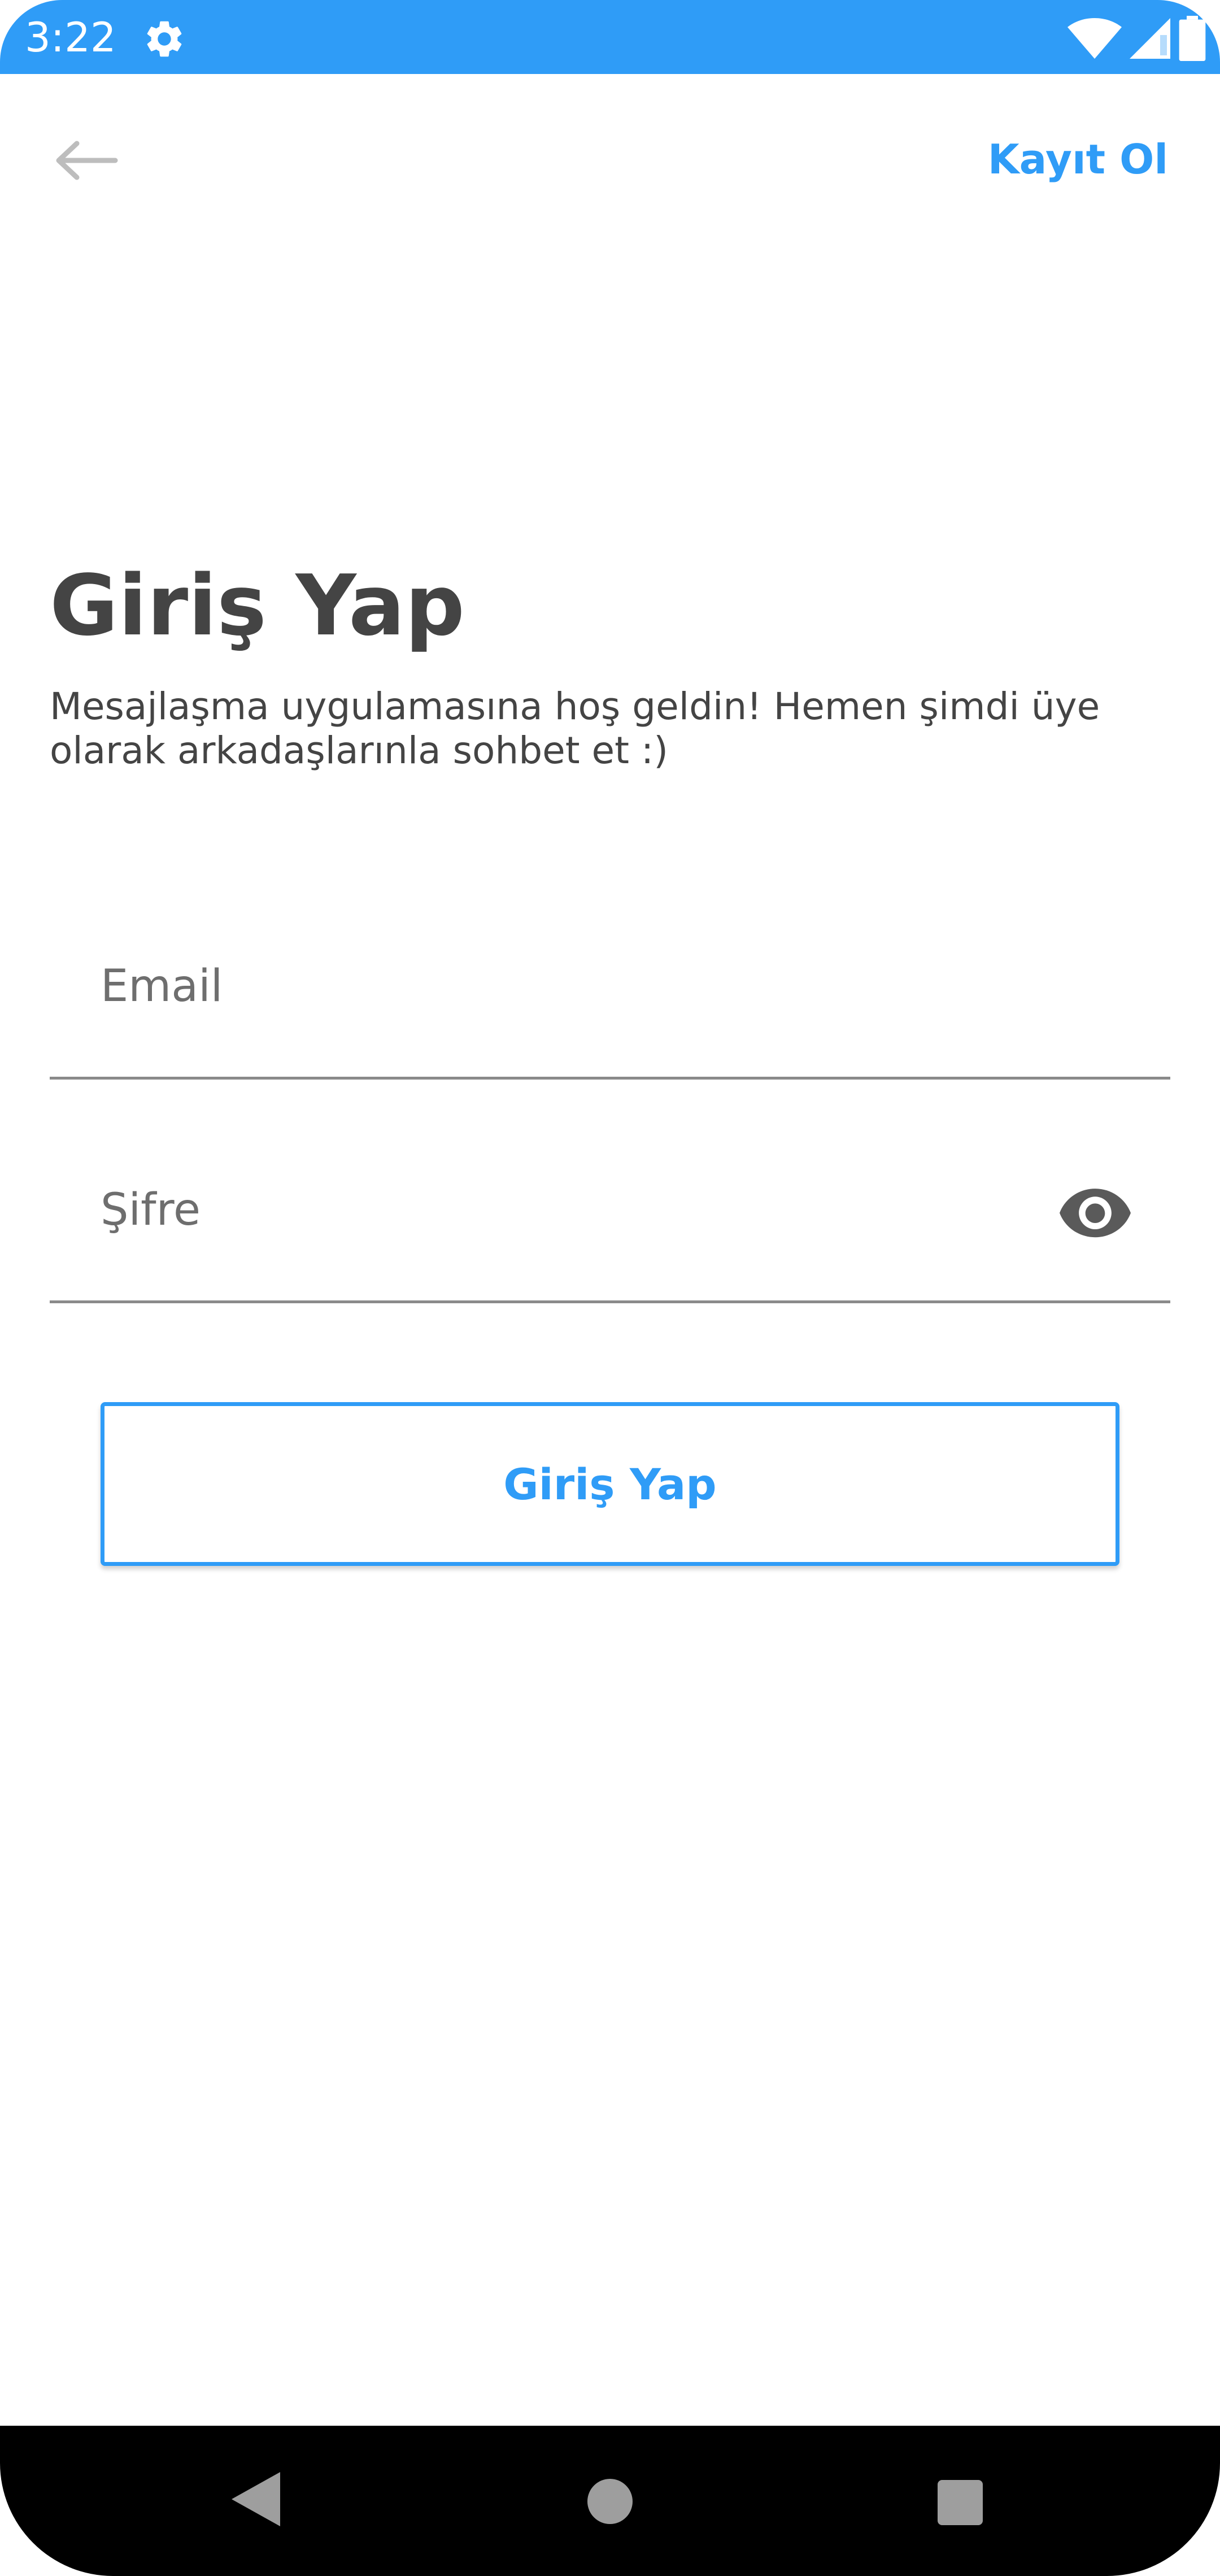 This screenshot has width=1220, height=2576. Describe the element at coordinates (1192, 38) in the screenshot. I see `battery-icon` at that location.